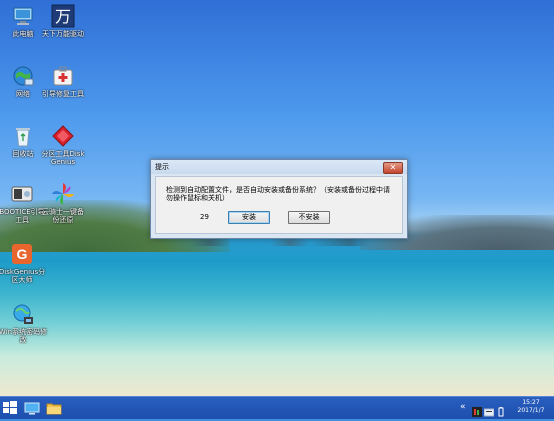 This screenshot has height=421, width=554. What do you see at coordinates (531, 402) in the screenshot?
I see `clock-time: 15:27` at bounding box center [531, 402].